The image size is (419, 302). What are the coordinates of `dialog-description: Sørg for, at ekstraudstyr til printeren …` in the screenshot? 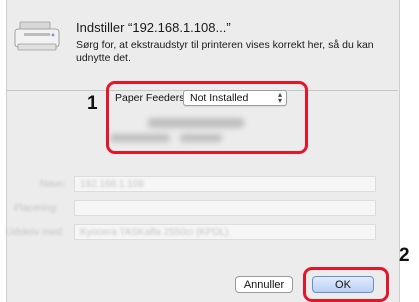 It's located at (225, 51).